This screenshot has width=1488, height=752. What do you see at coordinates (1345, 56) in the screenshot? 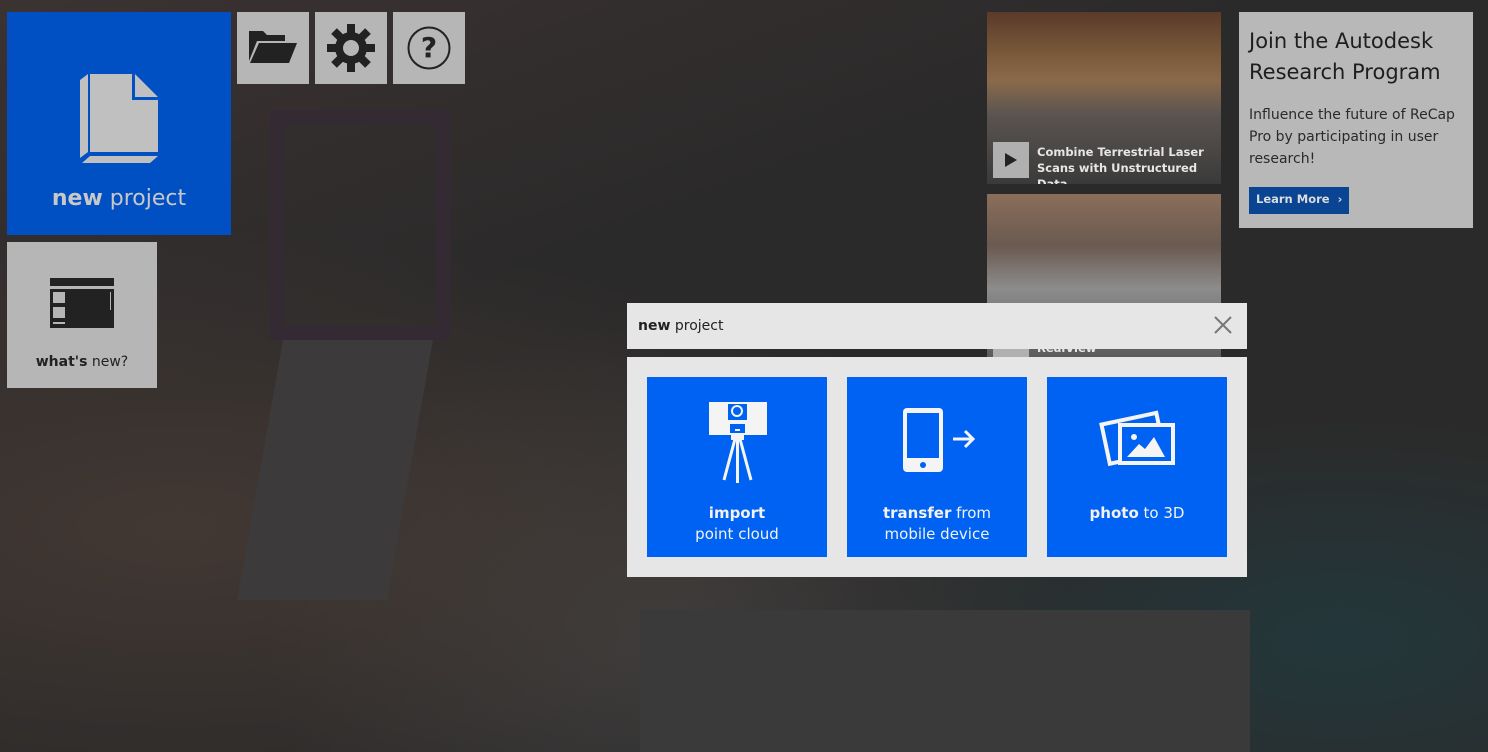
I see `ad-title: Join the Autodesk Research Program` at bounding box center [1345, 56].